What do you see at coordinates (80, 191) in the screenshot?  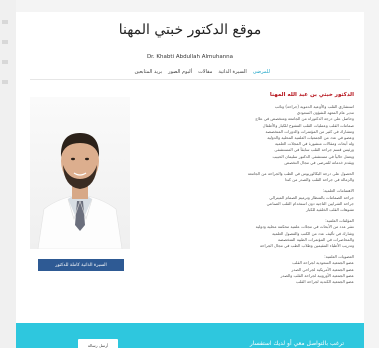 I see `doctor-portrait-illustration` at bounding box center [80, 191].